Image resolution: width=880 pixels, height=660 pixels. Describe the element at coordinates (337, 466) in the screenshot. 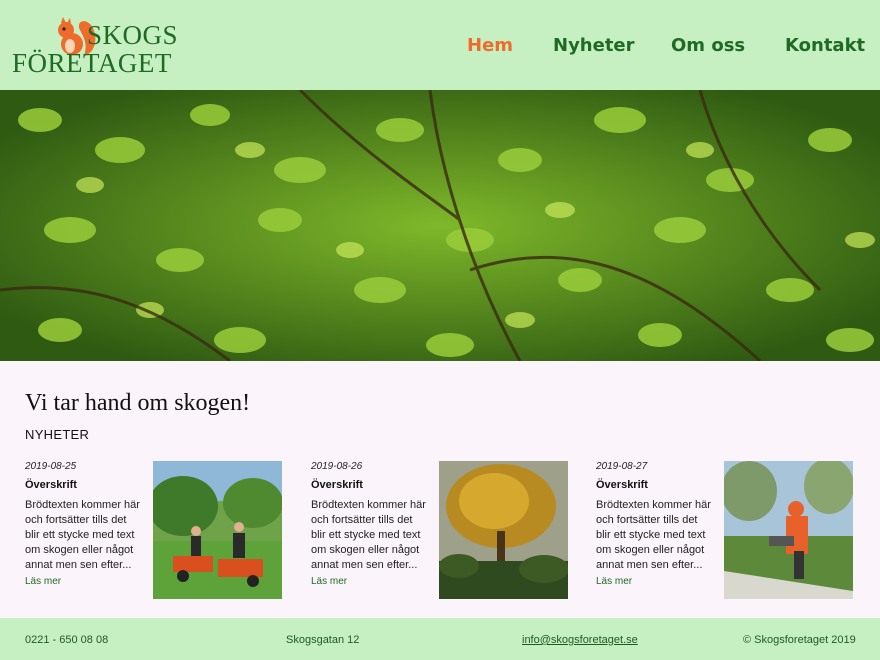

I see `news-date: 2019-08-26` at that location.